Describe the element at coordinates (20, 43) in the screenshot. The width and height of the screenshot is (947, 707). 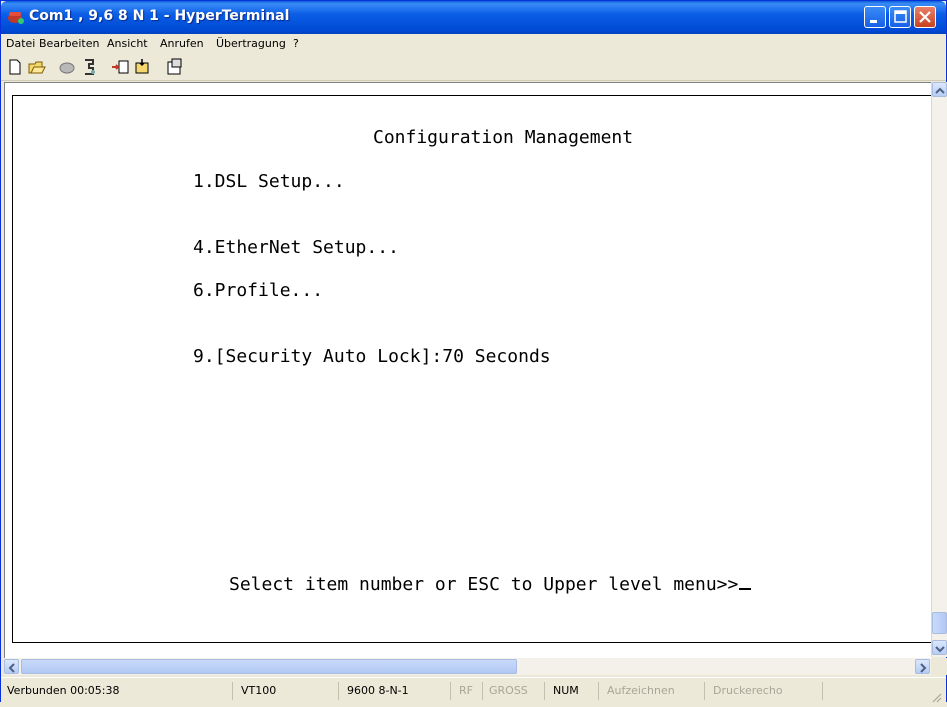
I see `menu-datei: Datei` at that location.